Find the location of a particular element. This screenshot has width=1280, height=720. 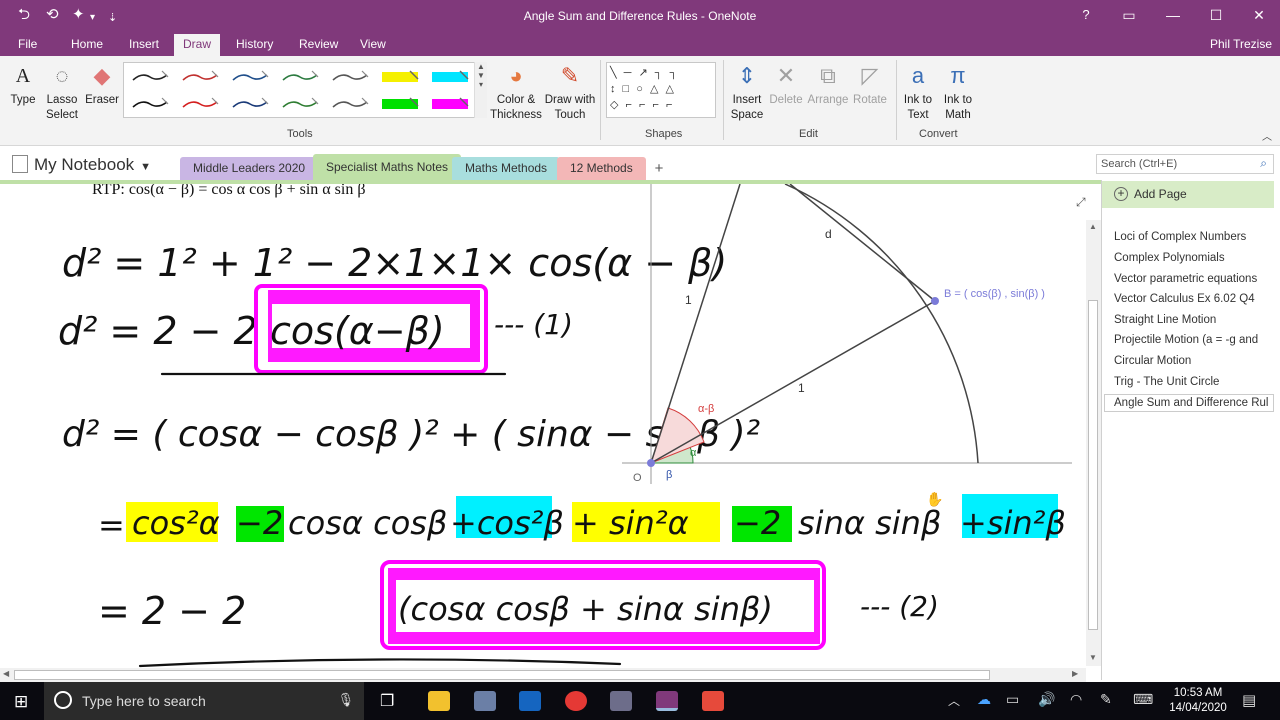

draw-with-touch-button: ✎ Draw with Touch is located at coordinates (570, 92).